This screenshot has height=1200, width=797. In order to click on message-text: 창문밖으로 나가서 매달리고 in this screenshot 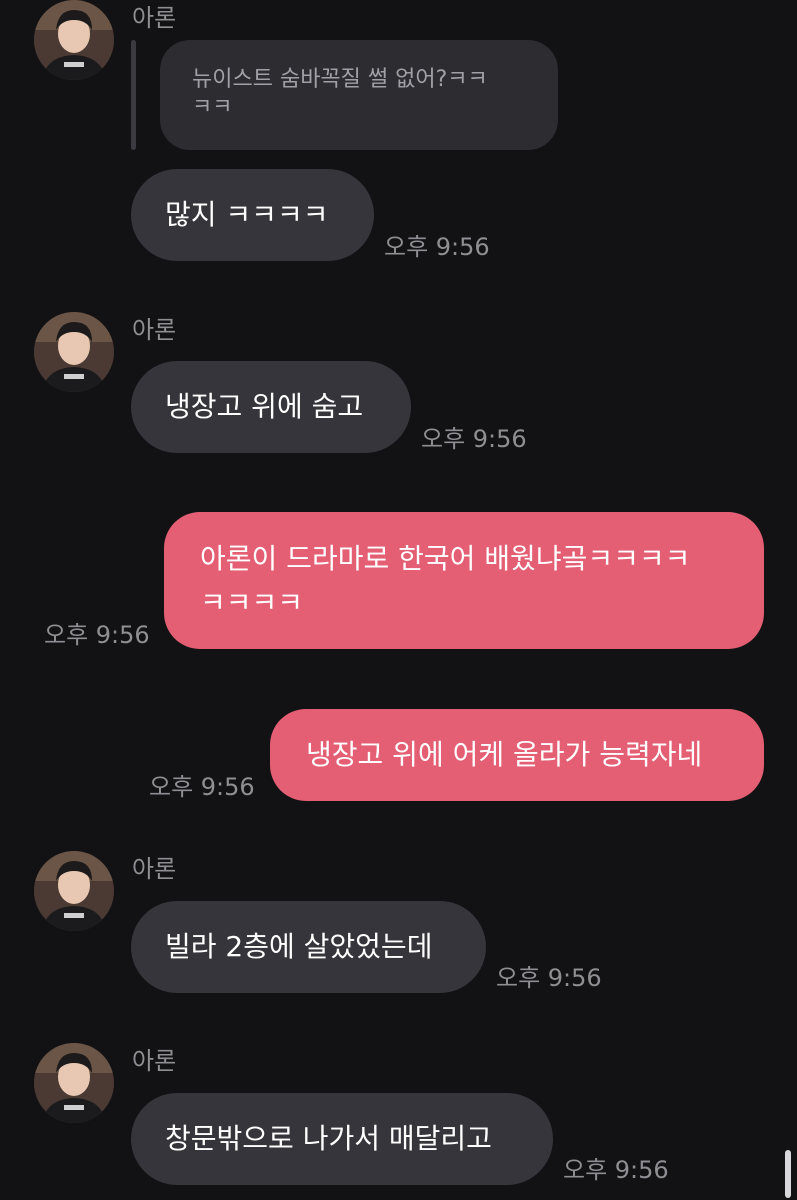, I will do `click(328, 1138)`.